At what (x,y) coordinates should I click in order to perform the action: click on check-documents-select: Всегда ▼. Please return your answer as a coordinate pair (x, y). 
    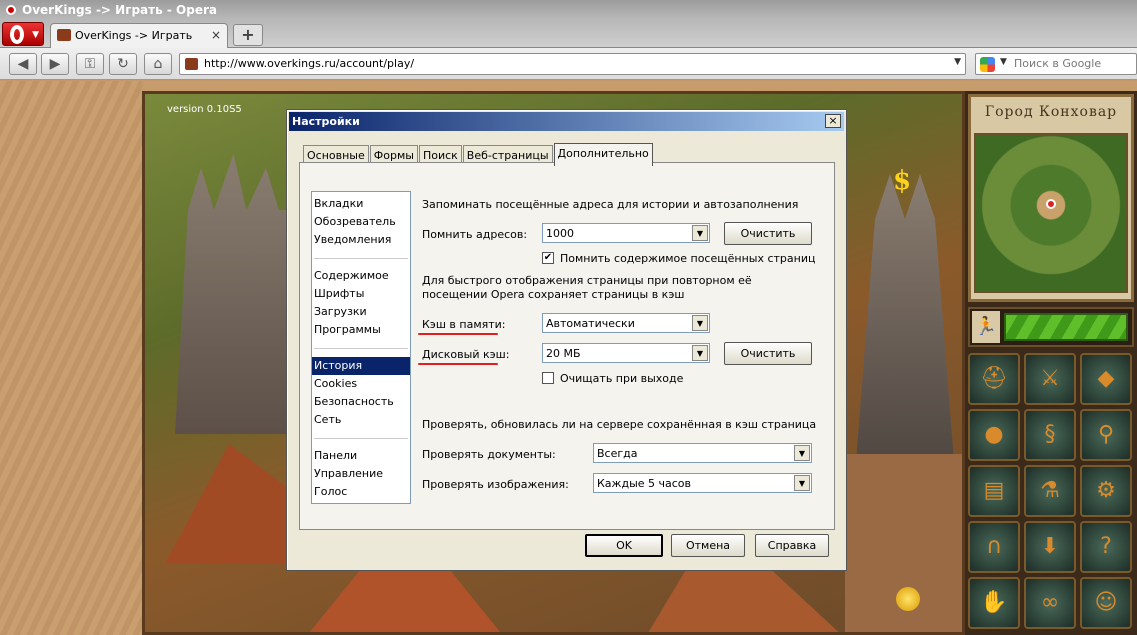
    Looking at the image, I should click on (702, 453).